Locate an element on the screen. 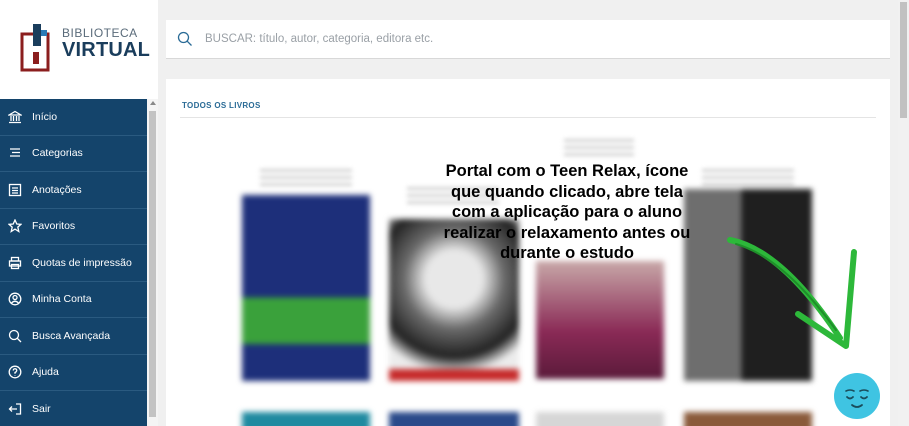  sidebar-item-inicio: Início is located at coordinates (73, 117).